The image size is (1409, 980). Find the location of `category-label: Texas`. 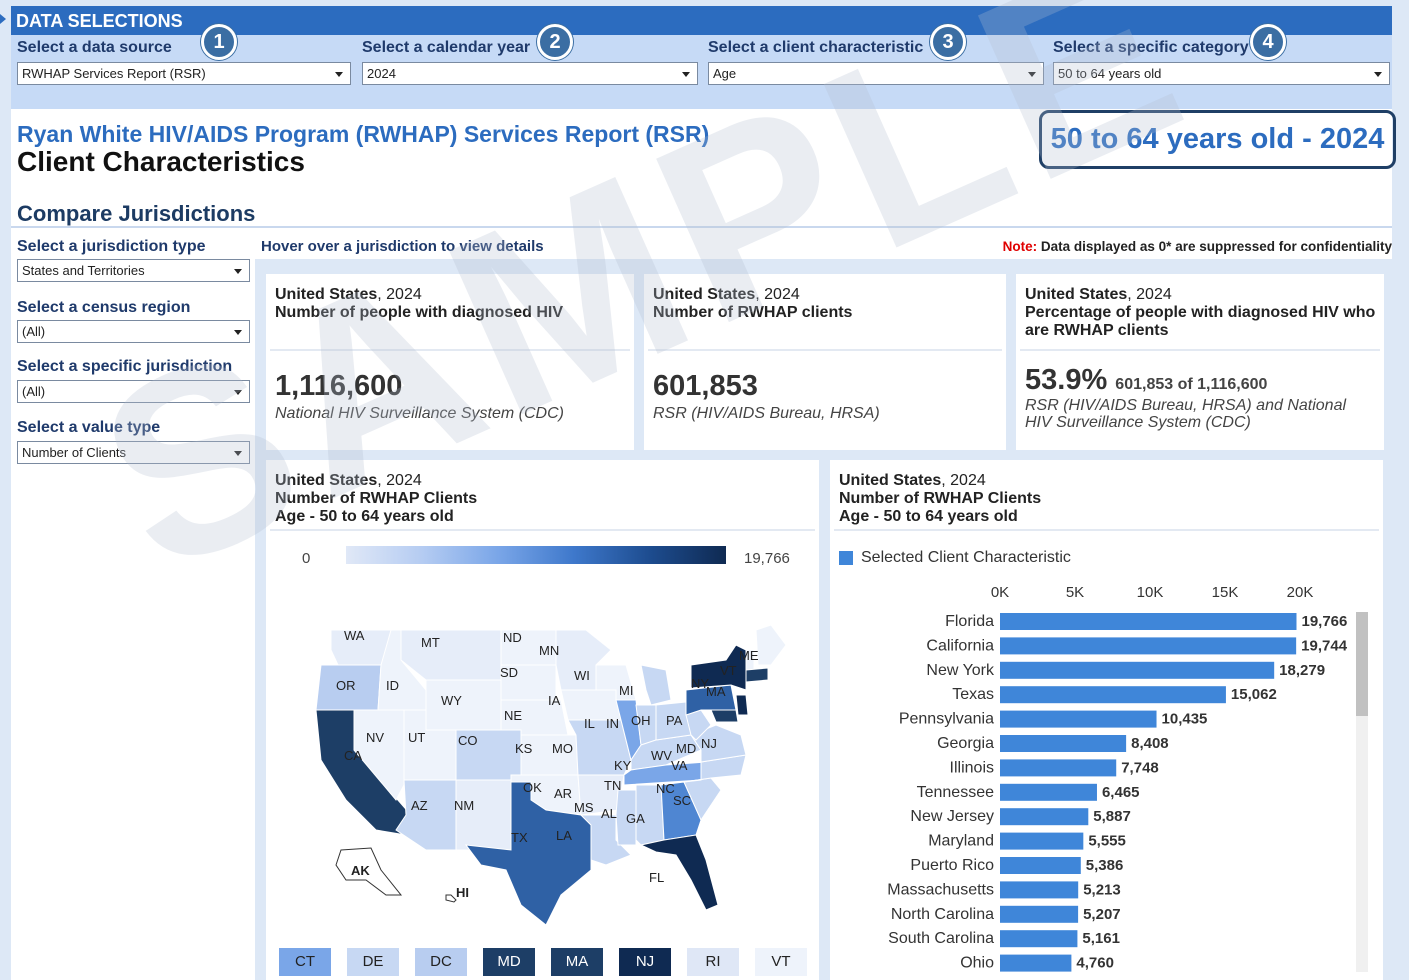

category-label: Texas is located at coordinates (973, 694).